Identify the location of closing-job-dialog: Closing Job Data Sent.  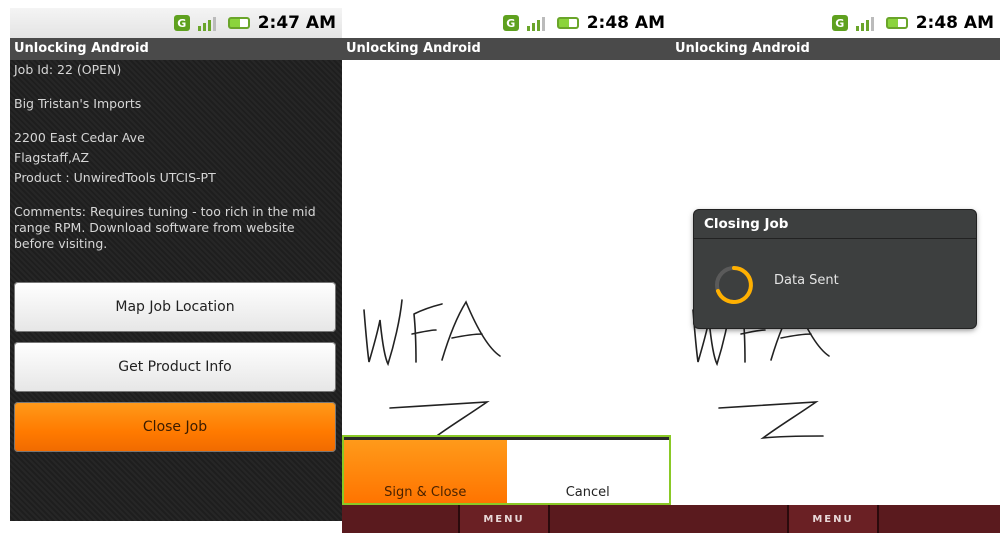
(835, 269).